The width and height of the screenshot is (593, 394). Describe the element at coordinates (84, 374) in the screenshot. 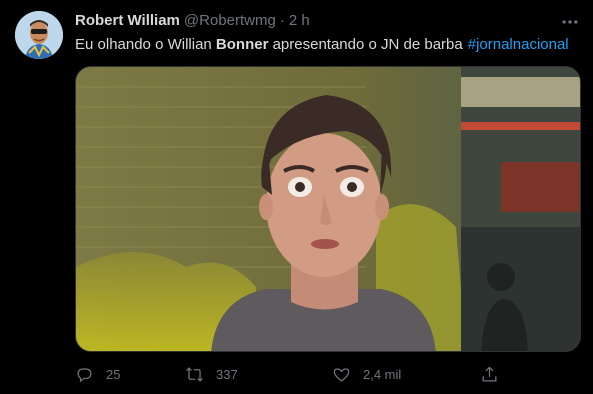

I see `reply-icon` at that location.